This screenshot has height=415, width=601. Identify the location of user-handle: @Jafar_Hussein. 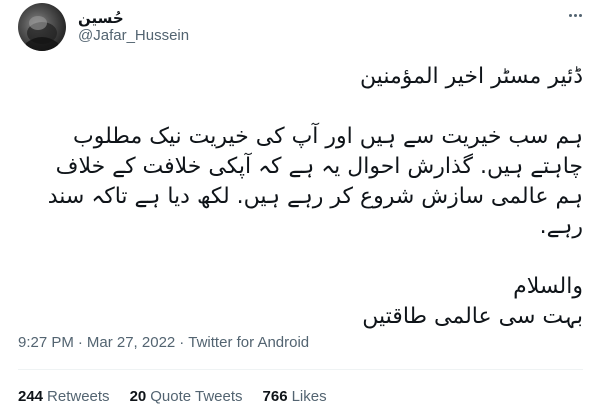
(133, 35).